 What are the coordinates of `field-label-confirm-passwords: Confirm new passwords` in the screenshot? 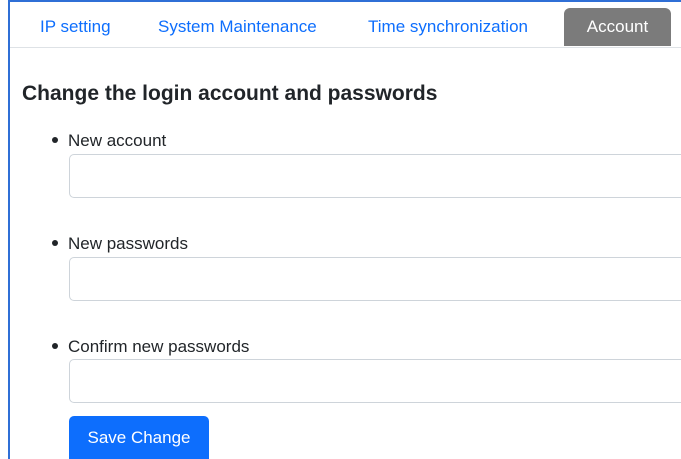 It's located at (150, 347).